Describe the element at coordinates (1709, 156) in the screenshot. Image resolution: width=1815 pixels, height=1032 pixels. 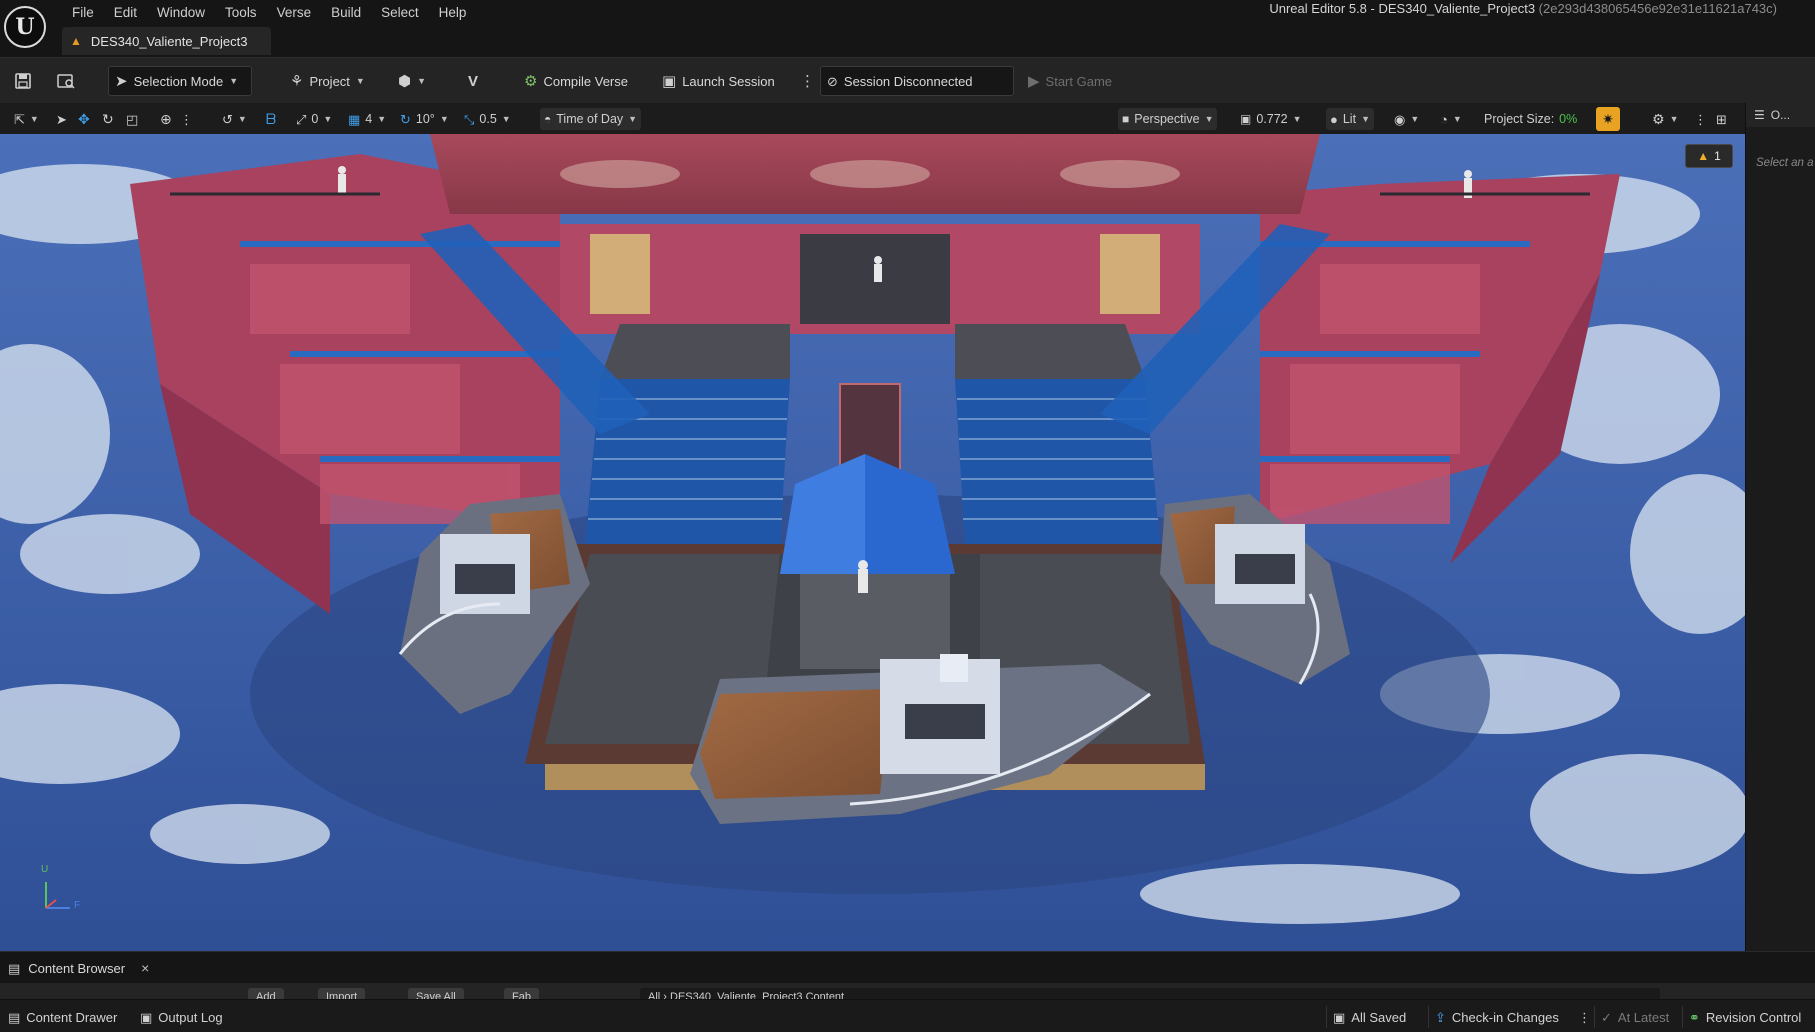
I see `warnings-badge: ▲ 1` at that location.